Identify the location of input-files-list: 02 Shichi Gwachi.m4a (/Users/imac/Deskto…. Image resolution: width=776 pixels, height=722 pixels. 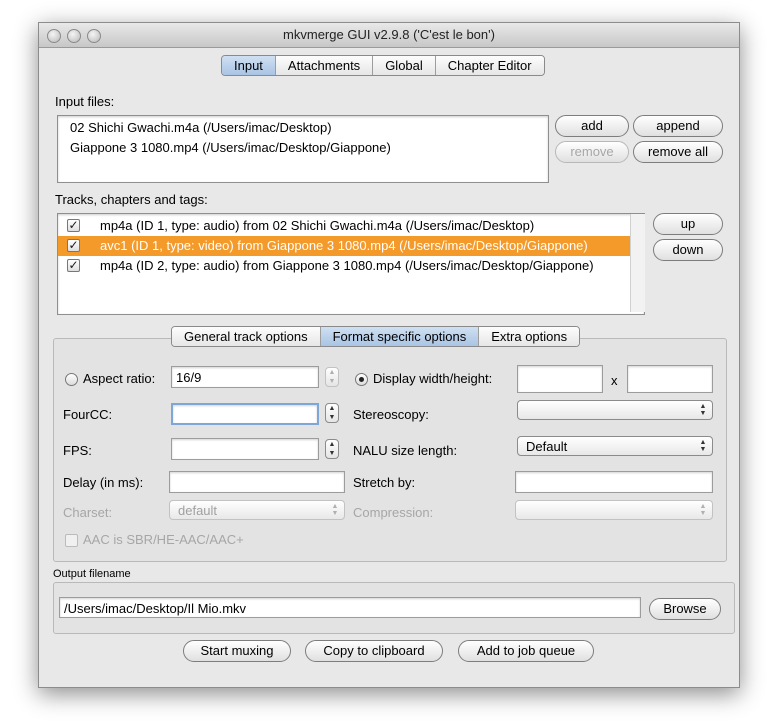
(303, 149).